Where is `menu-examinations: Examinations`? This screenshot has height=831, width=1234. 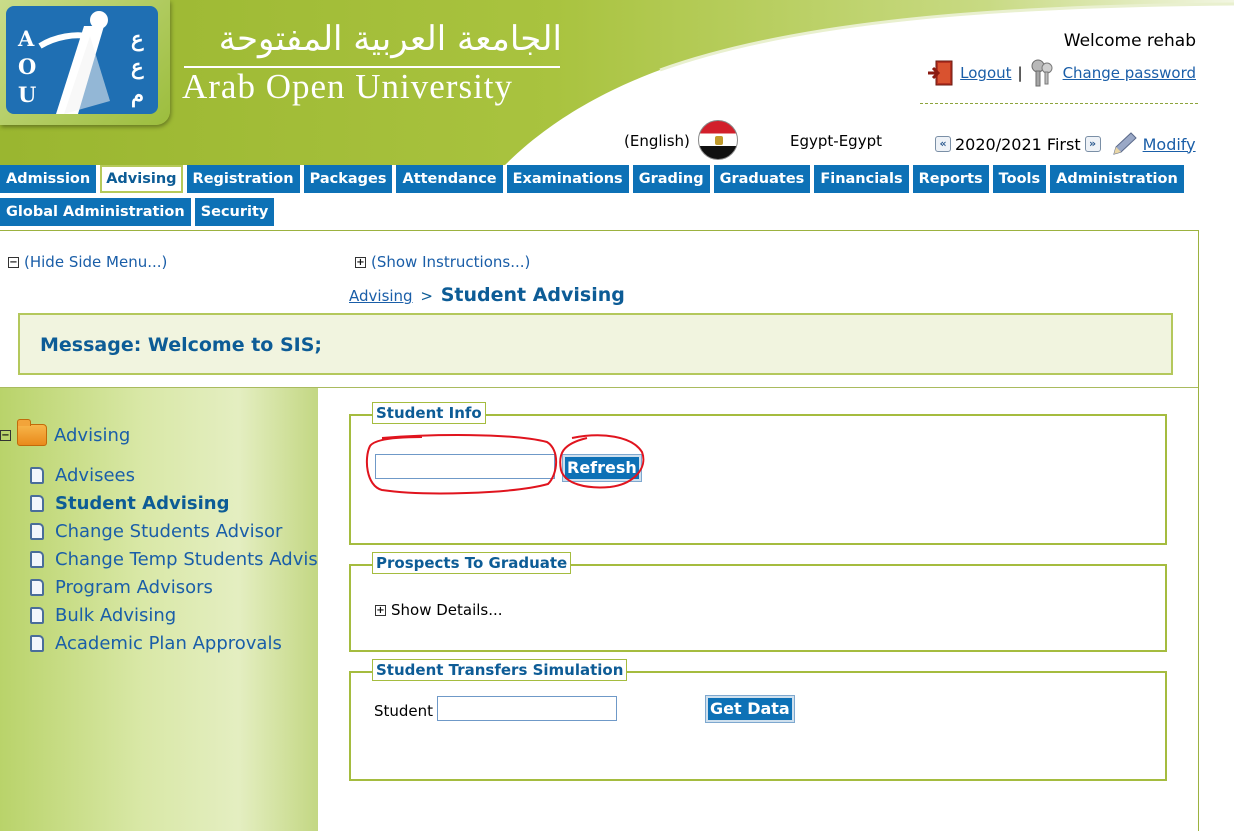 menu-examinations: Examinations is located at coordinates (567, 179).